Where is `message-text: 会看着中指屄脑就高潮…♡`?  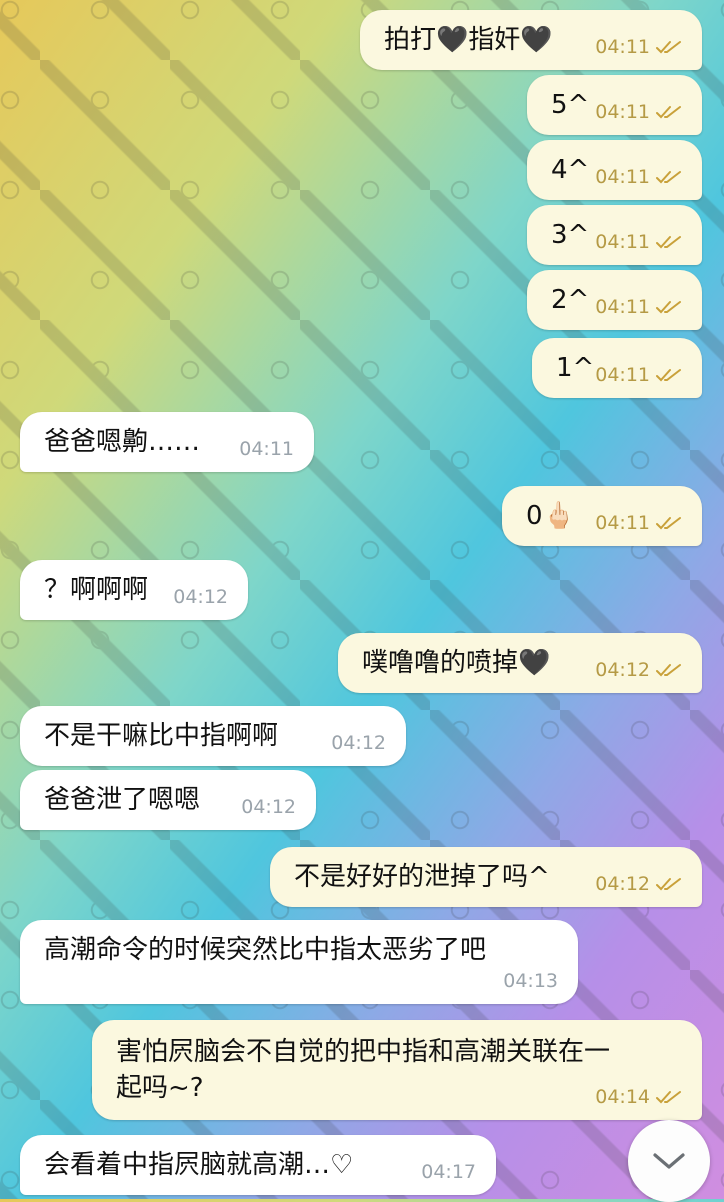 message-text: 会看着中指屄脑就高潮…♡ is located at coordinates (199, 1165).